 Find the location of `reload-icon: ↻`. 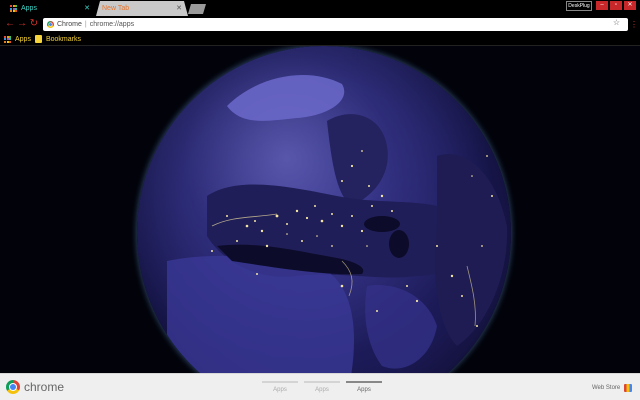

reload-icon: ↻ is located at coordinates (34, 24).